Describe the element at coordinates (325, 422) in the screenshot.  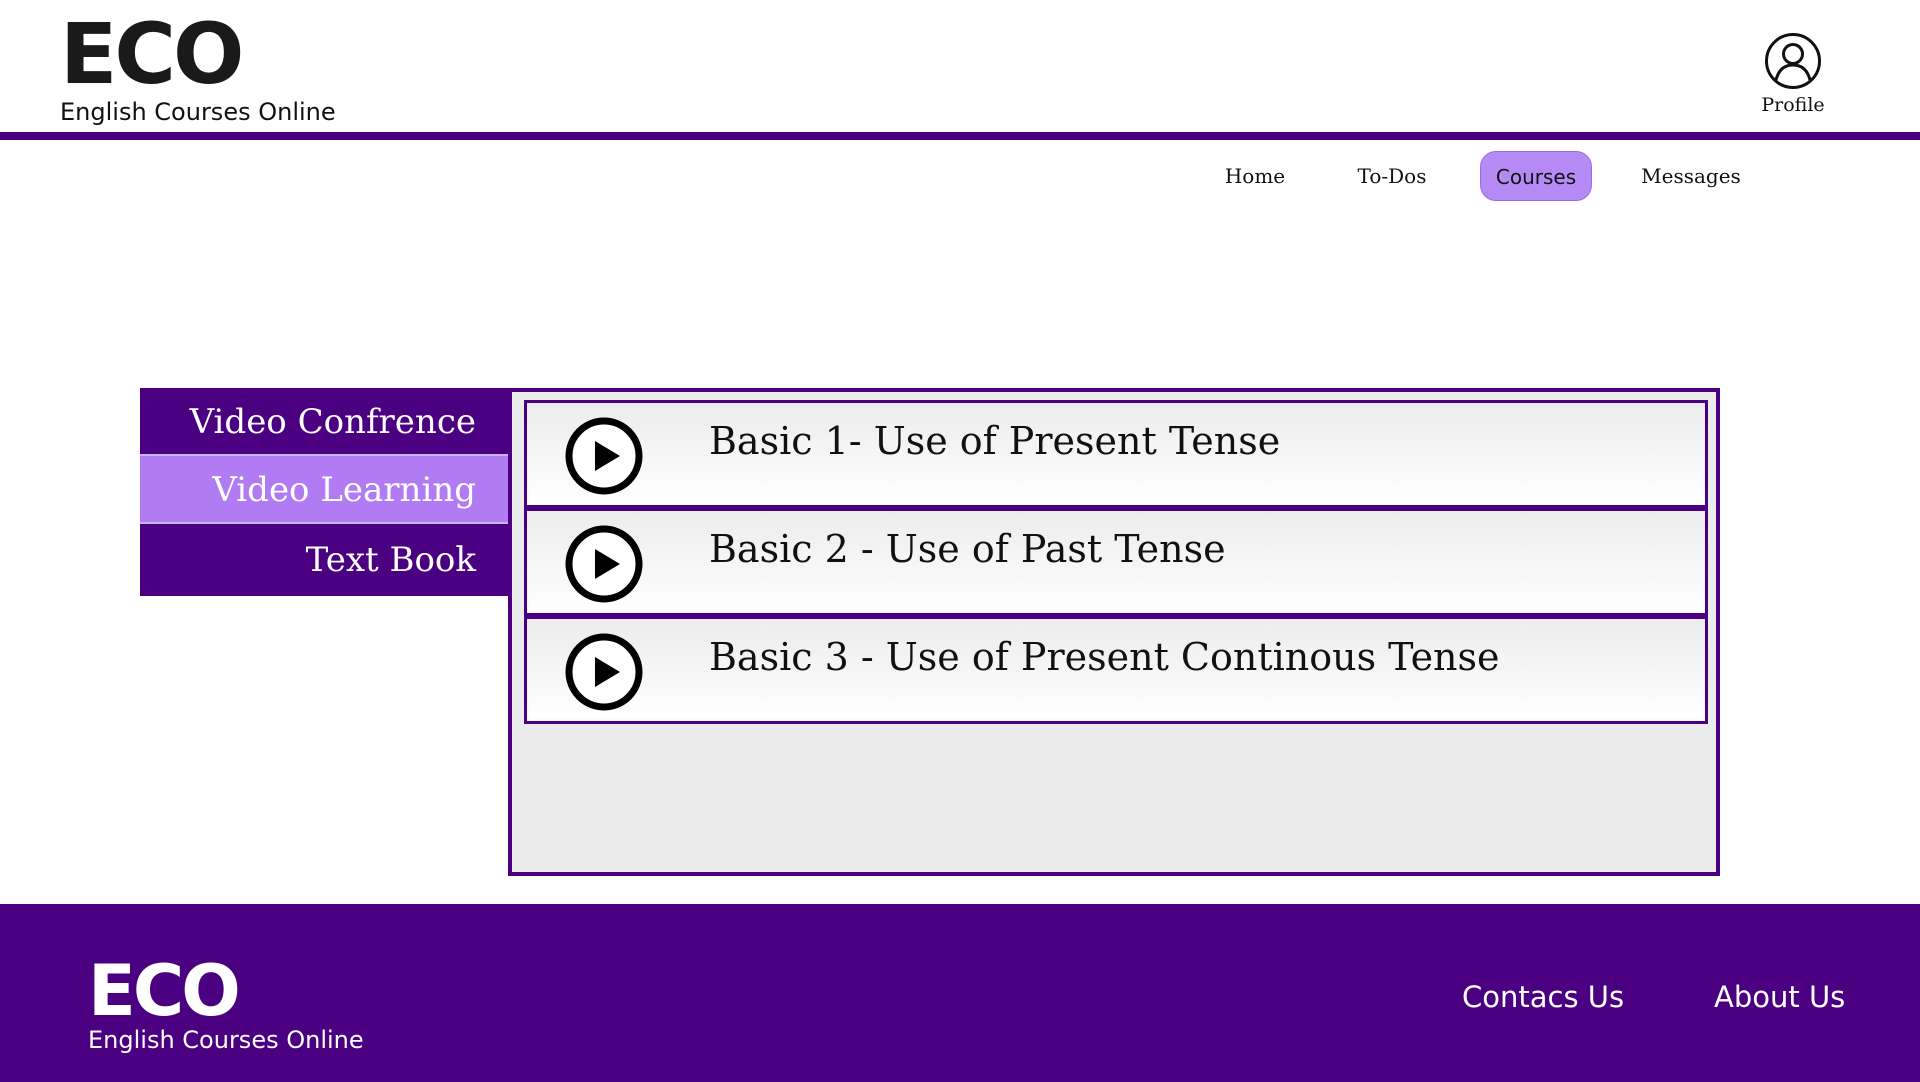
I see `side-item-video-conference: Video Confrence` at that location.